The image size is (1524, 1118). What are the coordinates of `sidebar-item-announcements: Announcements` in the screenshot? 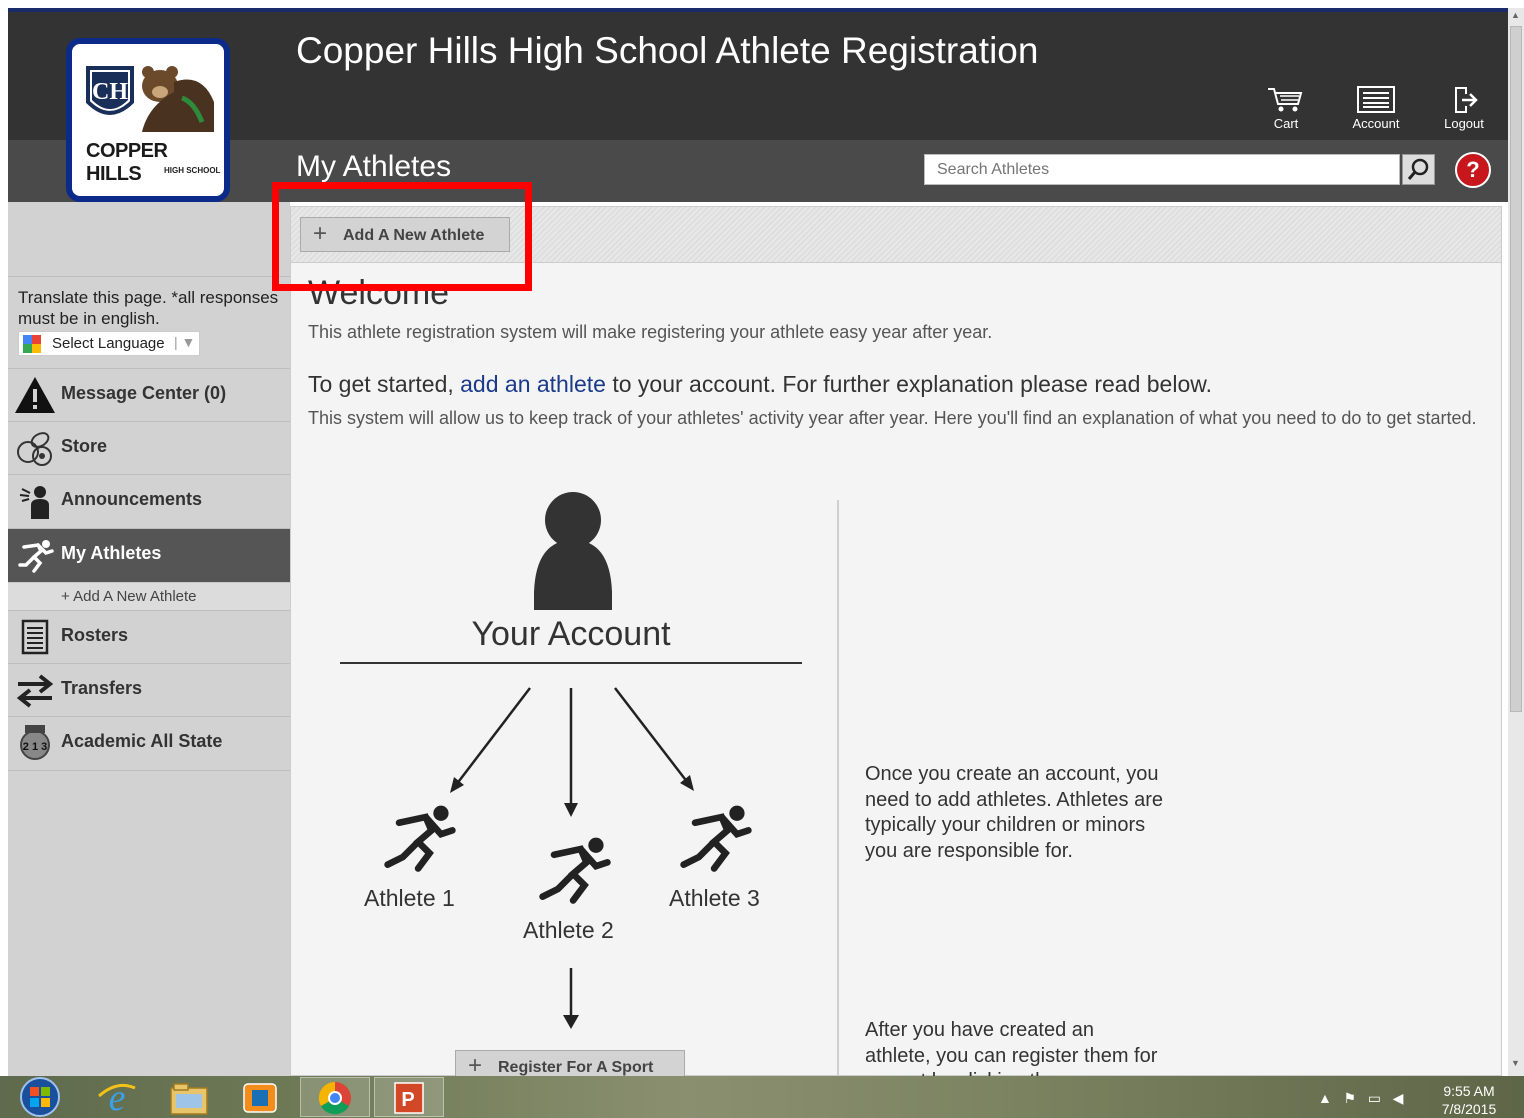 It's located at (149, 500).